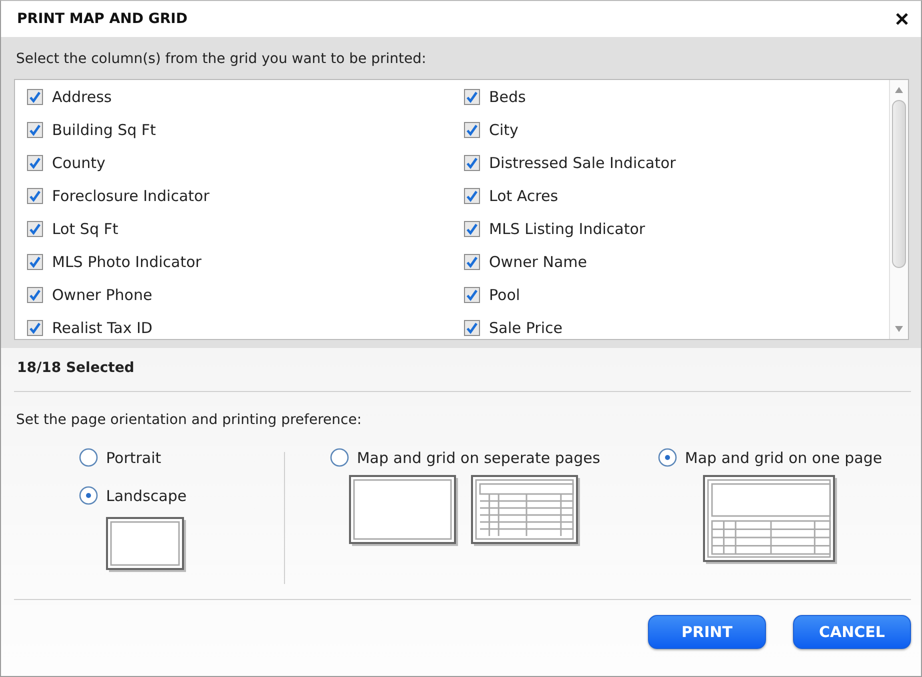  I want to click on checkbox-label: Address, so click(82, 97).